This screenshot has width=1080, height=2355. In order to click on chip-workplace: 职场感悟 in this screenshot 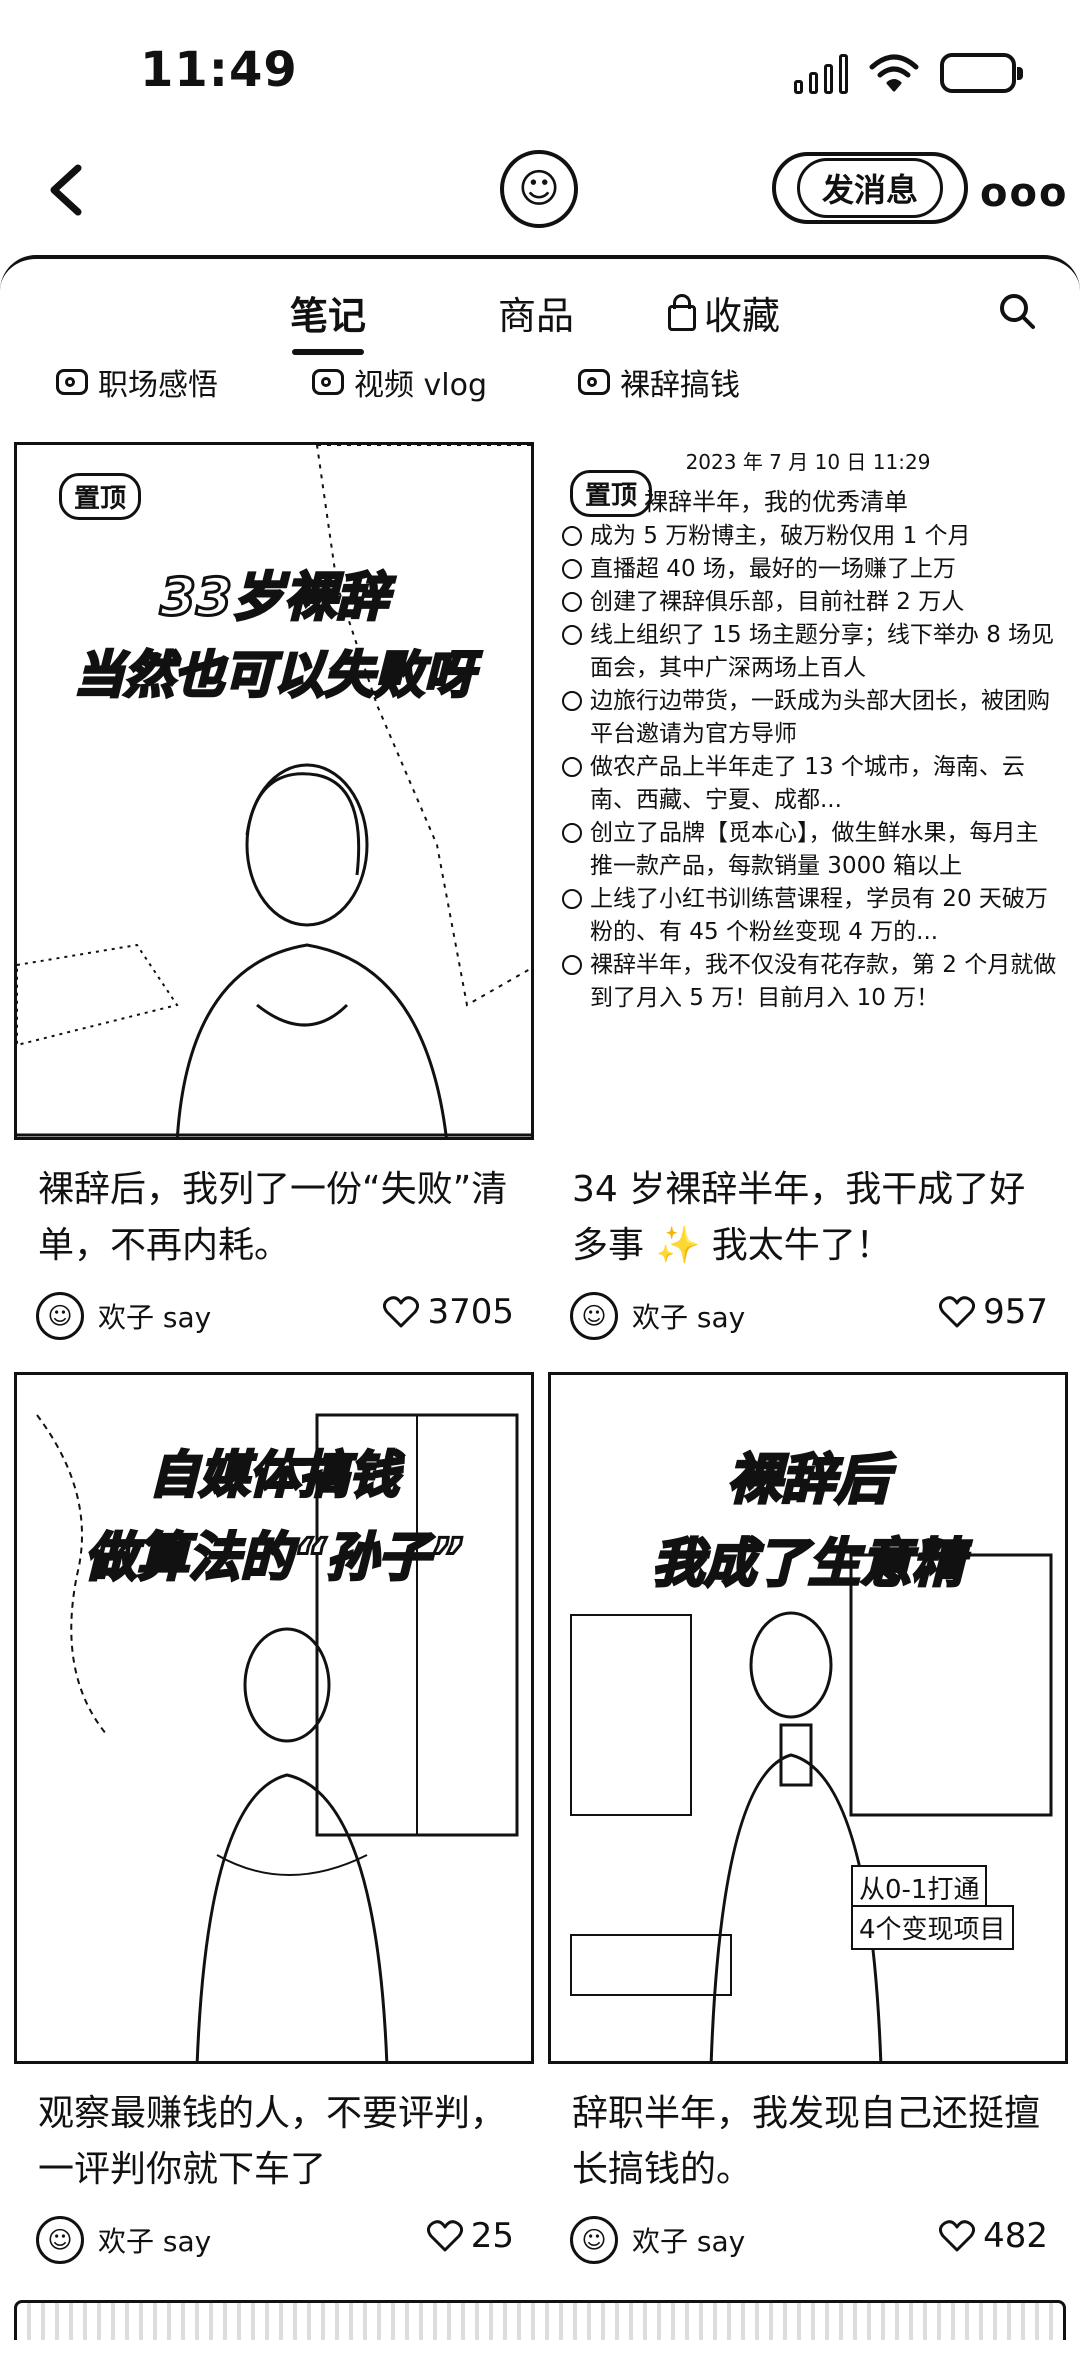, I will do `click(137, 382)`.